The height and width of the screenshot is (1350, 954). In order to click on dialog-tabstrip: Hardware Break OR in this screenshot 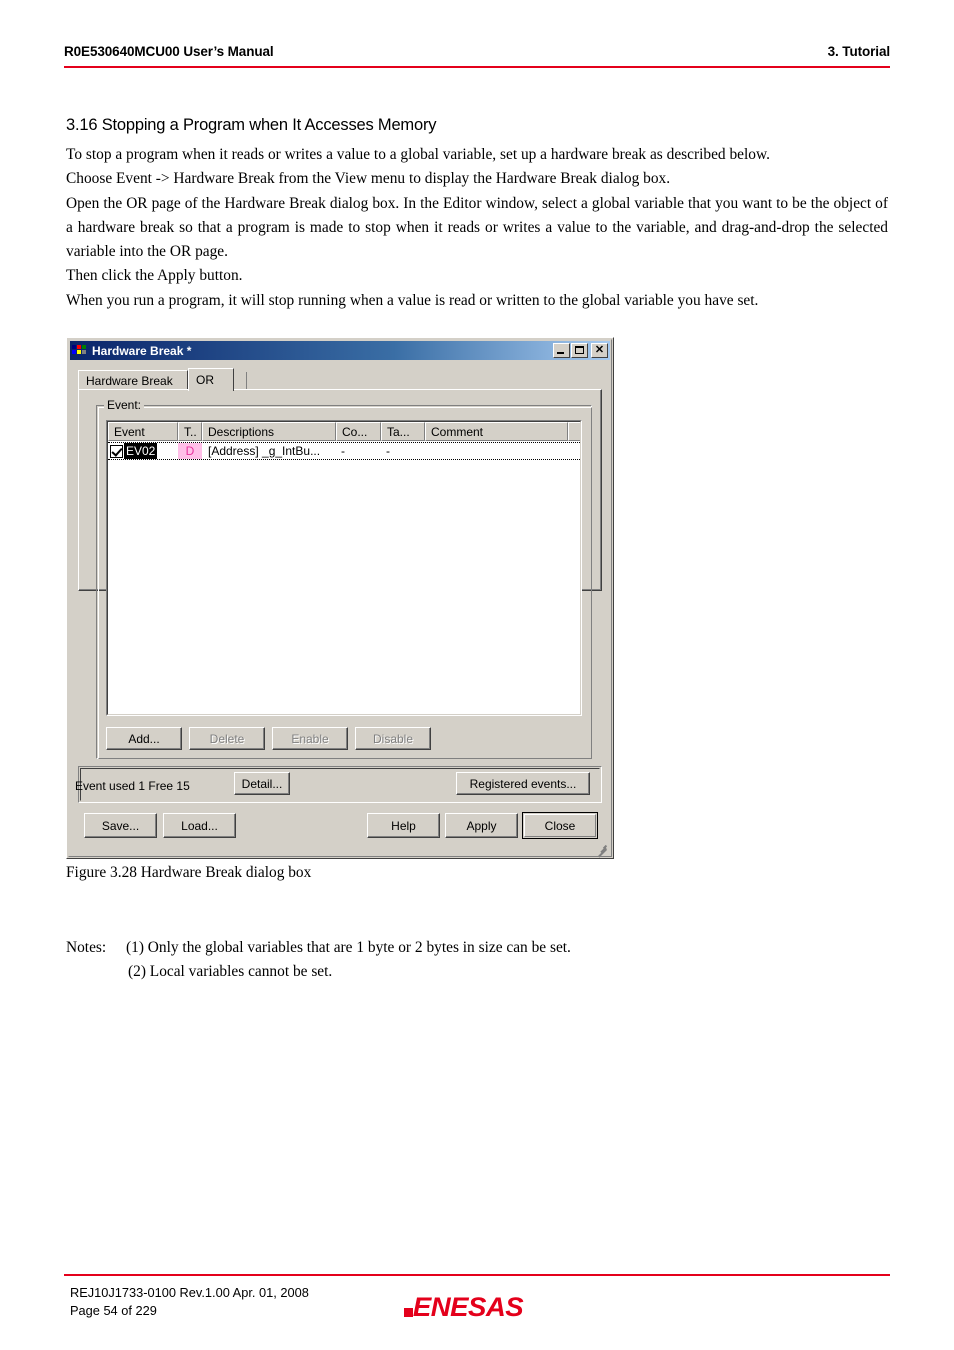, I will do `click(340, 379)`.